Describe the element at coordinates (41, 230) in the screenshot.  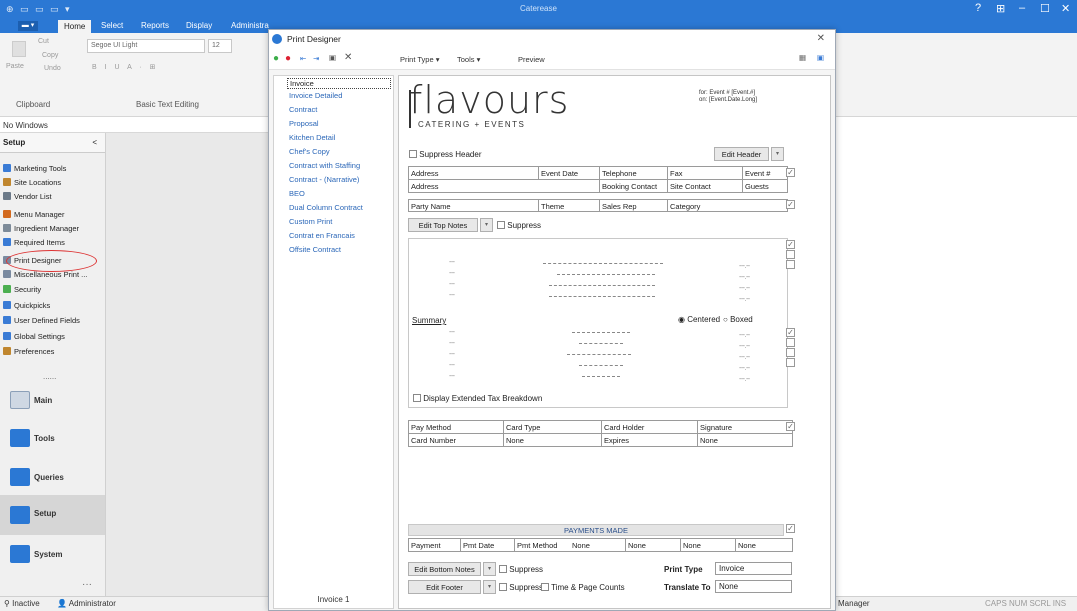
I see `nav-item-ingredient-manager: Ingredient Manager` at that location.